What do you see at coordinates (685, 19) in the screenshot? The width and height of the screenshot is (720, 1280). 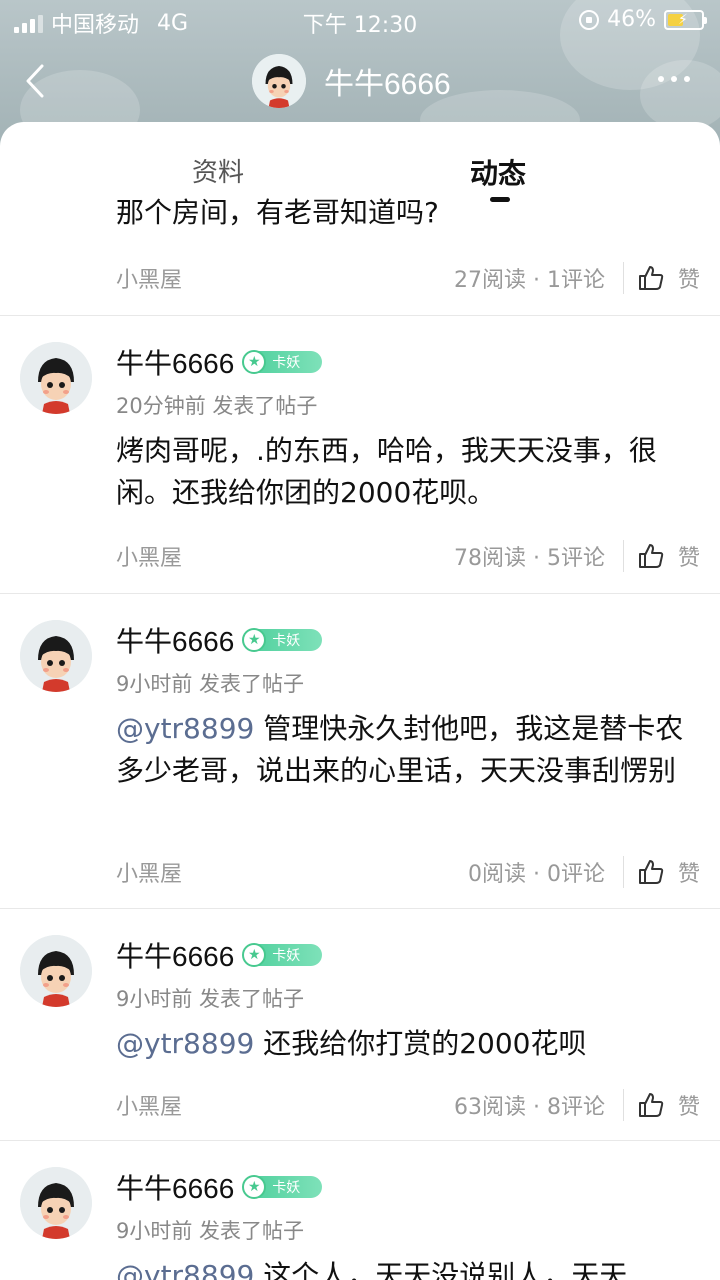 I see `battery-icon: ⚡` at bounding box center [685, 19].